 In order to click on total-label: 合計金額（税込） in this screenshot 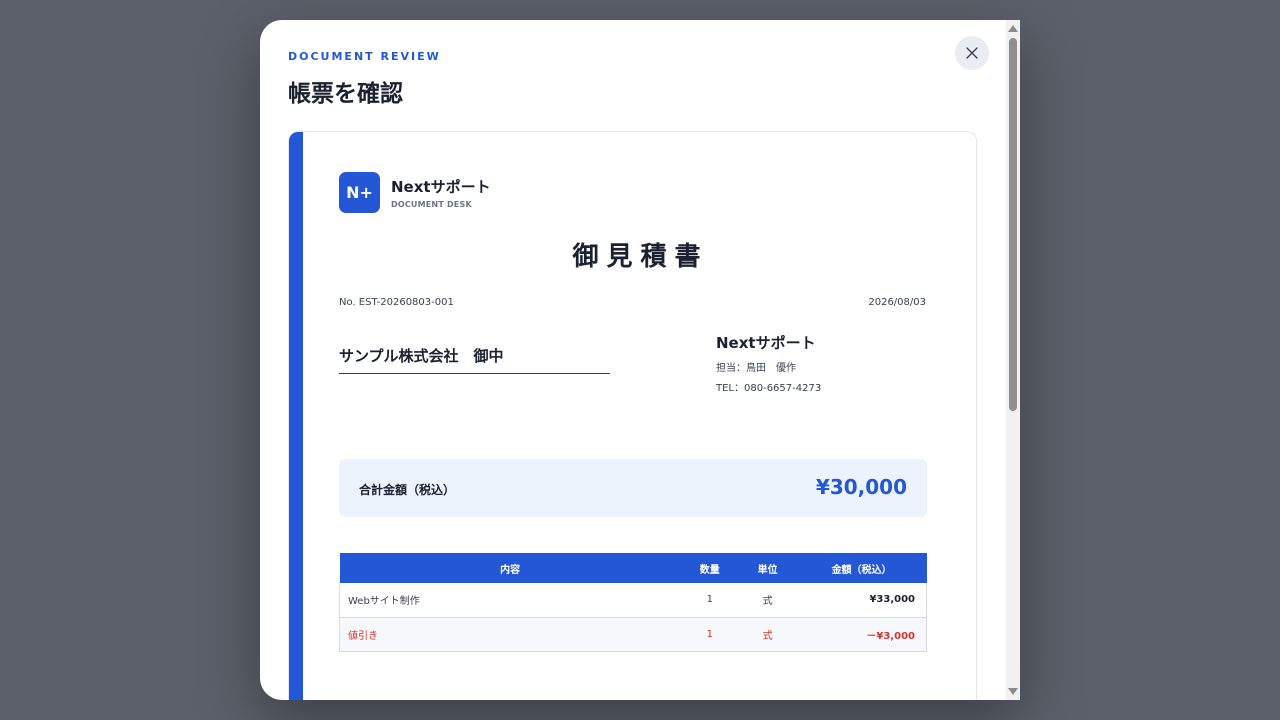, I will do `click(407, 490)`.